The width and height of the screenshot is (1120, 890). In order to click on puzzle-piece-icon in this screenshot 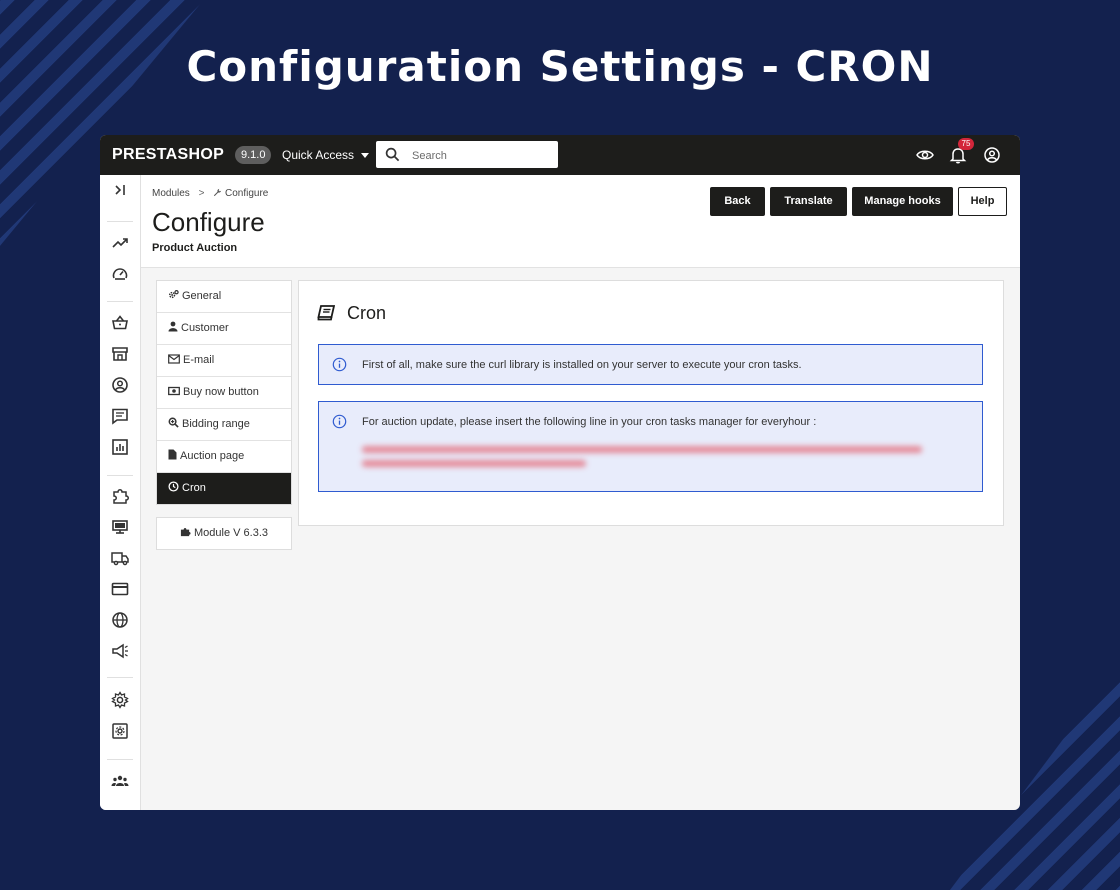, I will do `click(185, 532)`.